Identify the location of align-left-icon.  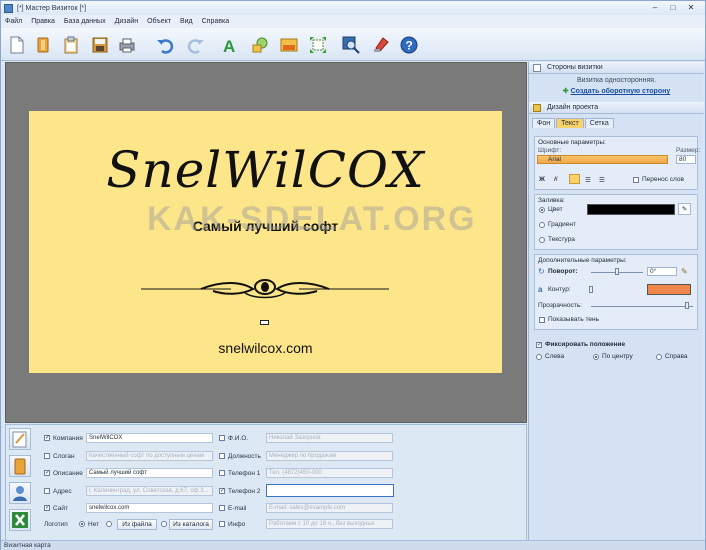
(574, 179).